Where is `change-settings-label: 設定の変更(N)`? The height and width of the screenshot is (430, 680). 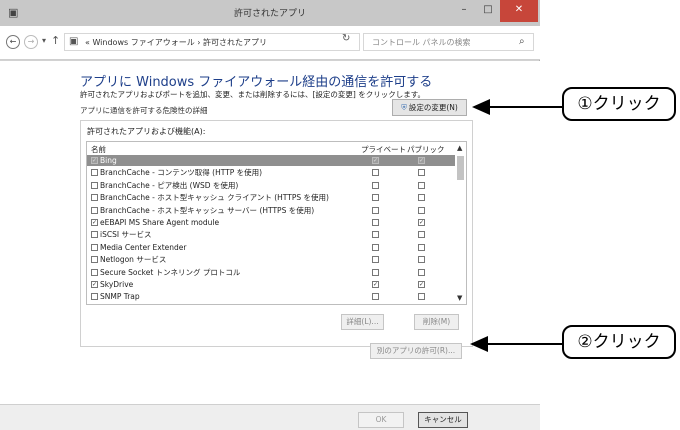 change-settings-label: 設定の変更(N) is located at coordinates (433, 107).